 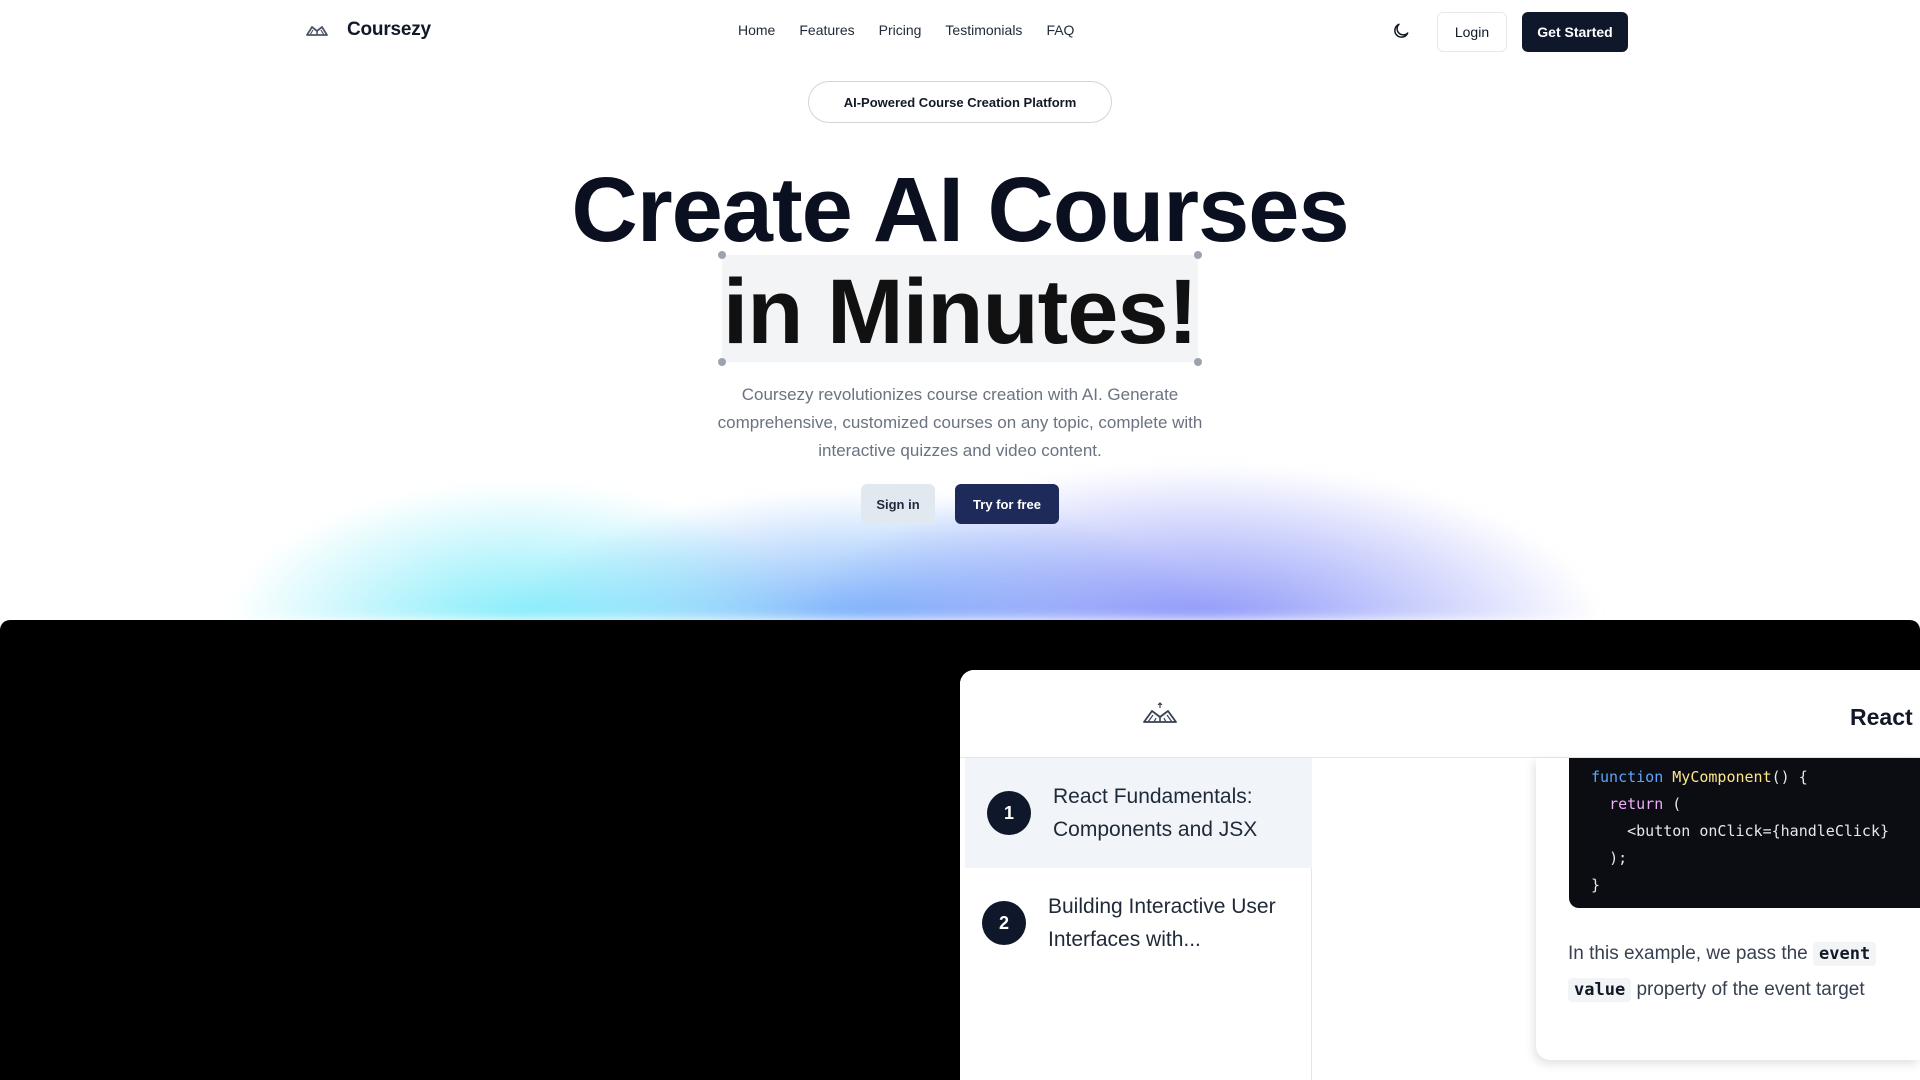 What do you see at coordinates (1155, 813) in the screenshot?
I see `lesson-title: React Fundamentals: Components and JSX` at bounding box center [1155, 813].